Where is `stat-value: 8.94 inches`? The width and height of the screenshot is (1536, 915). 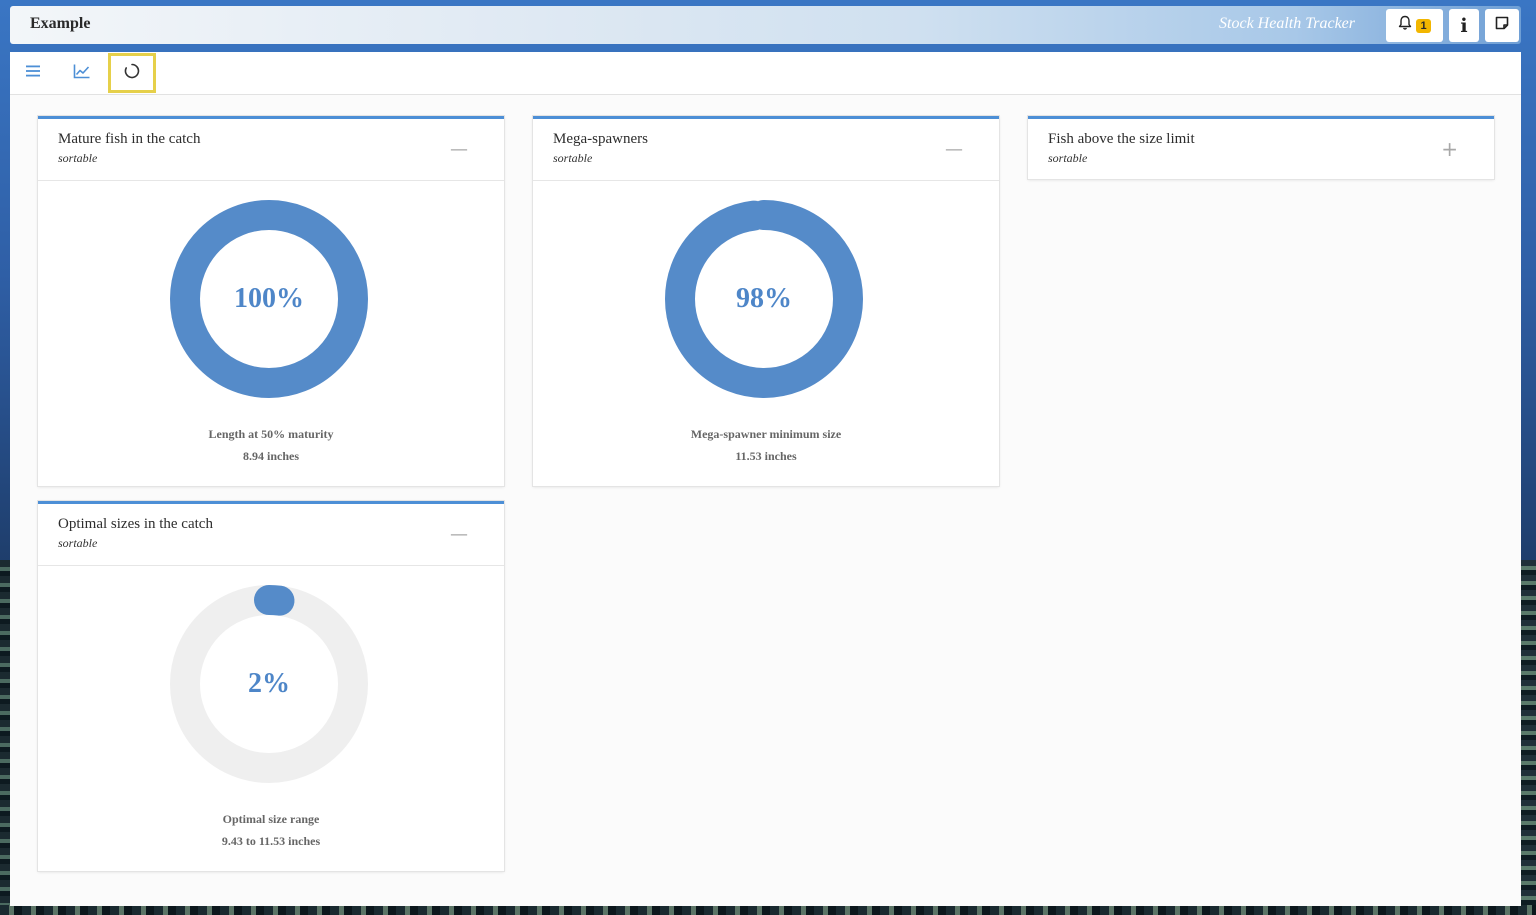
stat-value: 8.94 inches is located at coordinates (270, 456).